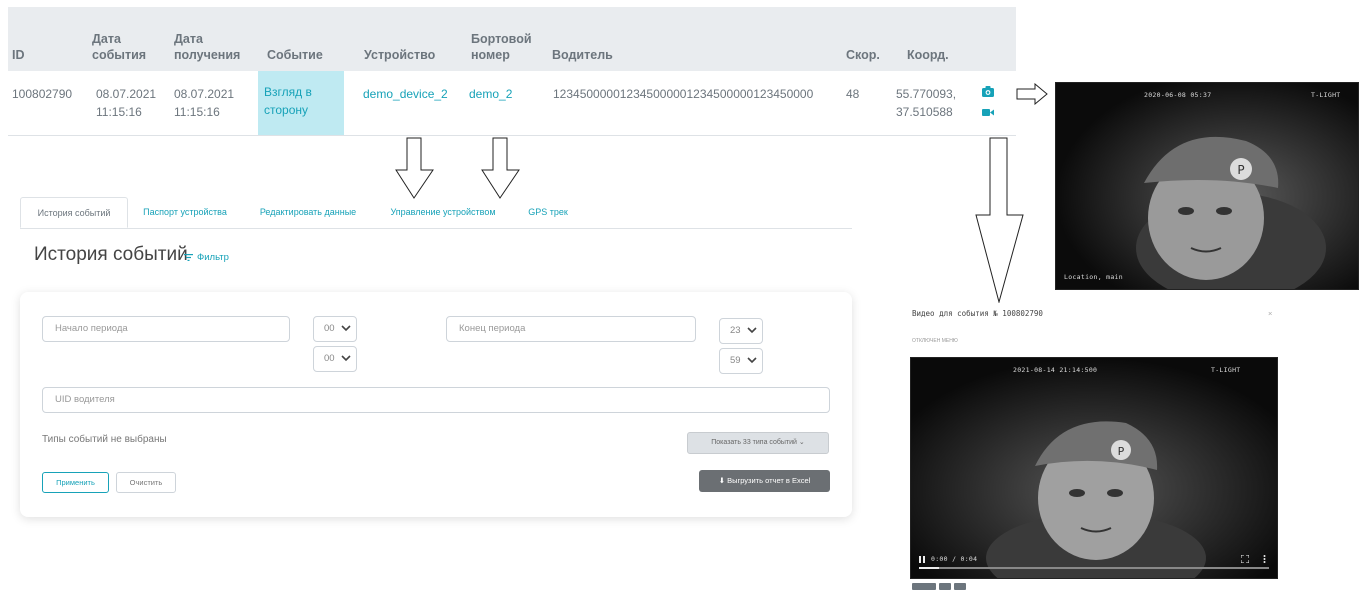 This screenshot has width=1362, height=590. What do you see at coordinates (490, 55) in the screenshot?
I see `header-board-line2: номер` at bounding box center [490, 55].